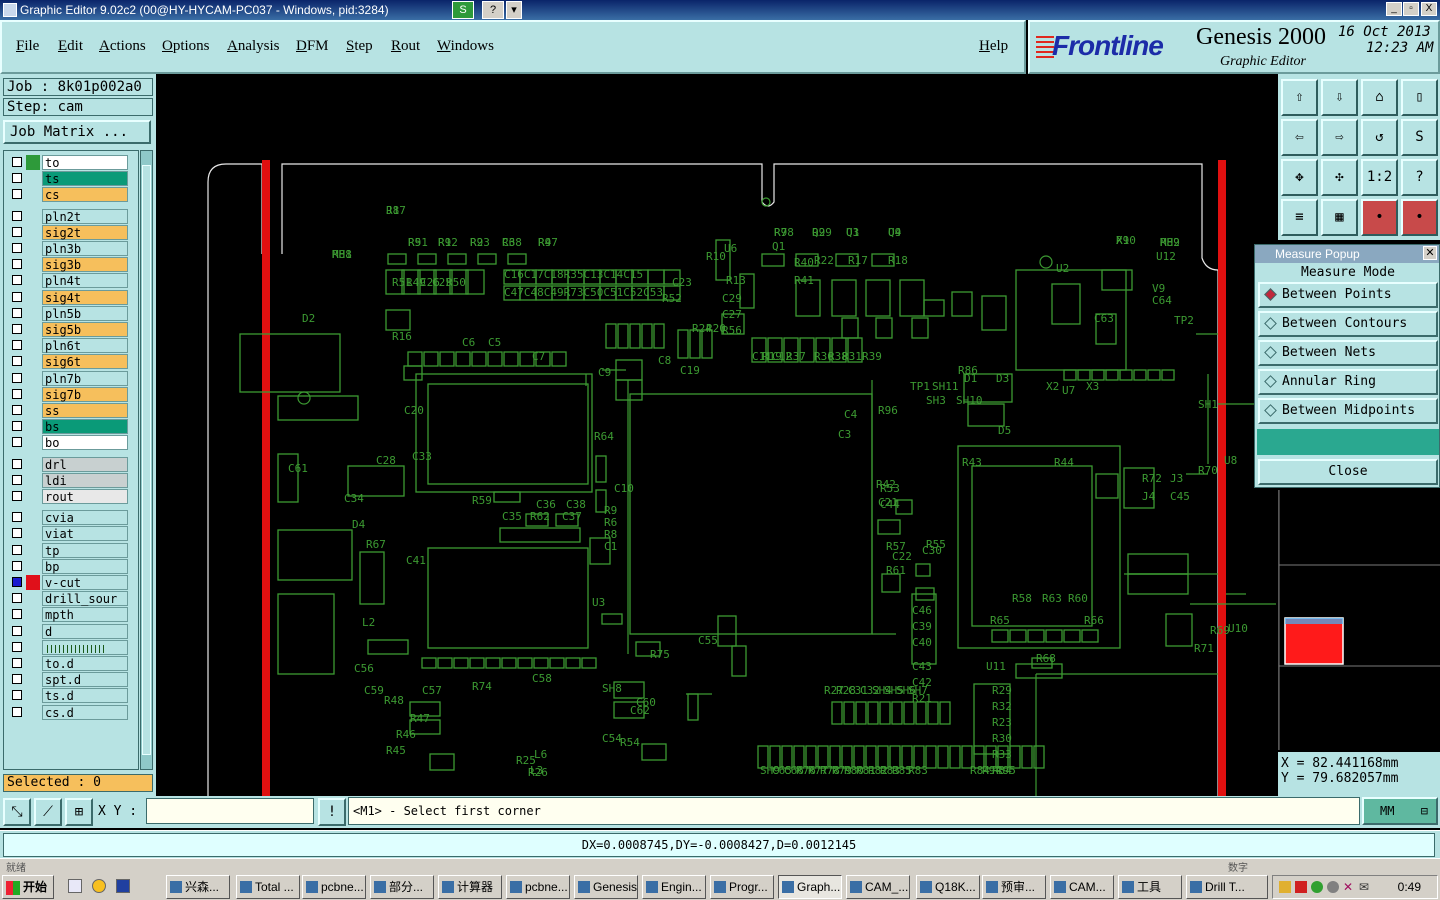 The height and width of the screenshot is (900, 1440). What do you see at coordinates (1285, 887) in the screenshot?
I see `tray-pen-icon` at bounding box center [1285, 887].